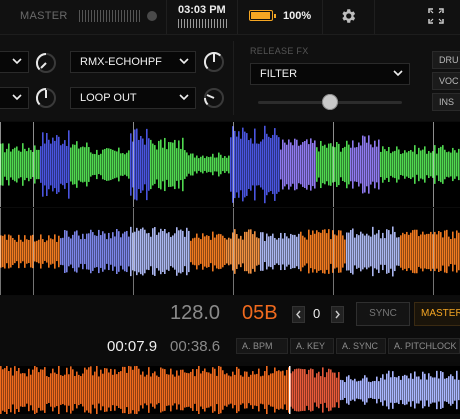 This screenshot has height=419, width=460. Describe the element at coordinates (337, 314) in the screenshot. I see `key-up-button` at that location.